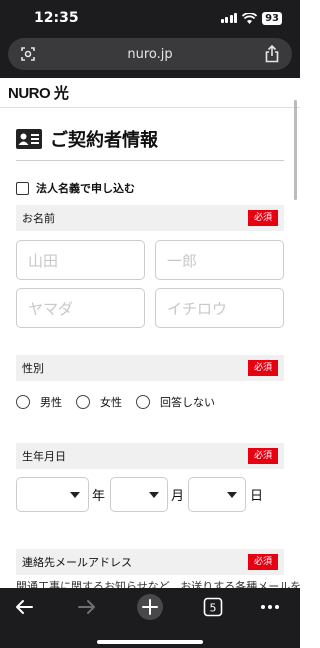 The image size is (320, 648). I want to click on browser-bottom-toolbar: 5, so click(150, 618).